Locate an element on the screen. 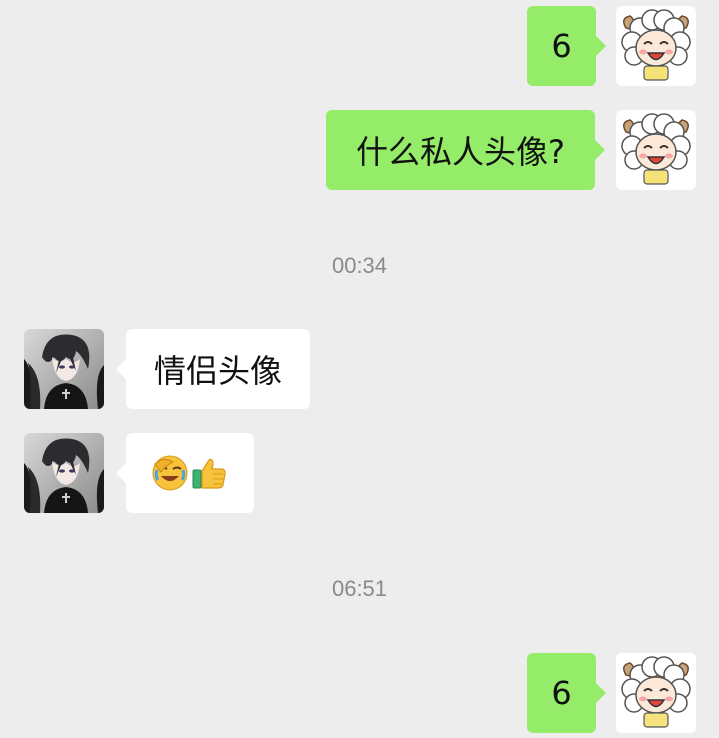 The height and width of the screenshot is (738, 719). my-message-bubble: 什么私人头像? is located at coordinates (465, 150).